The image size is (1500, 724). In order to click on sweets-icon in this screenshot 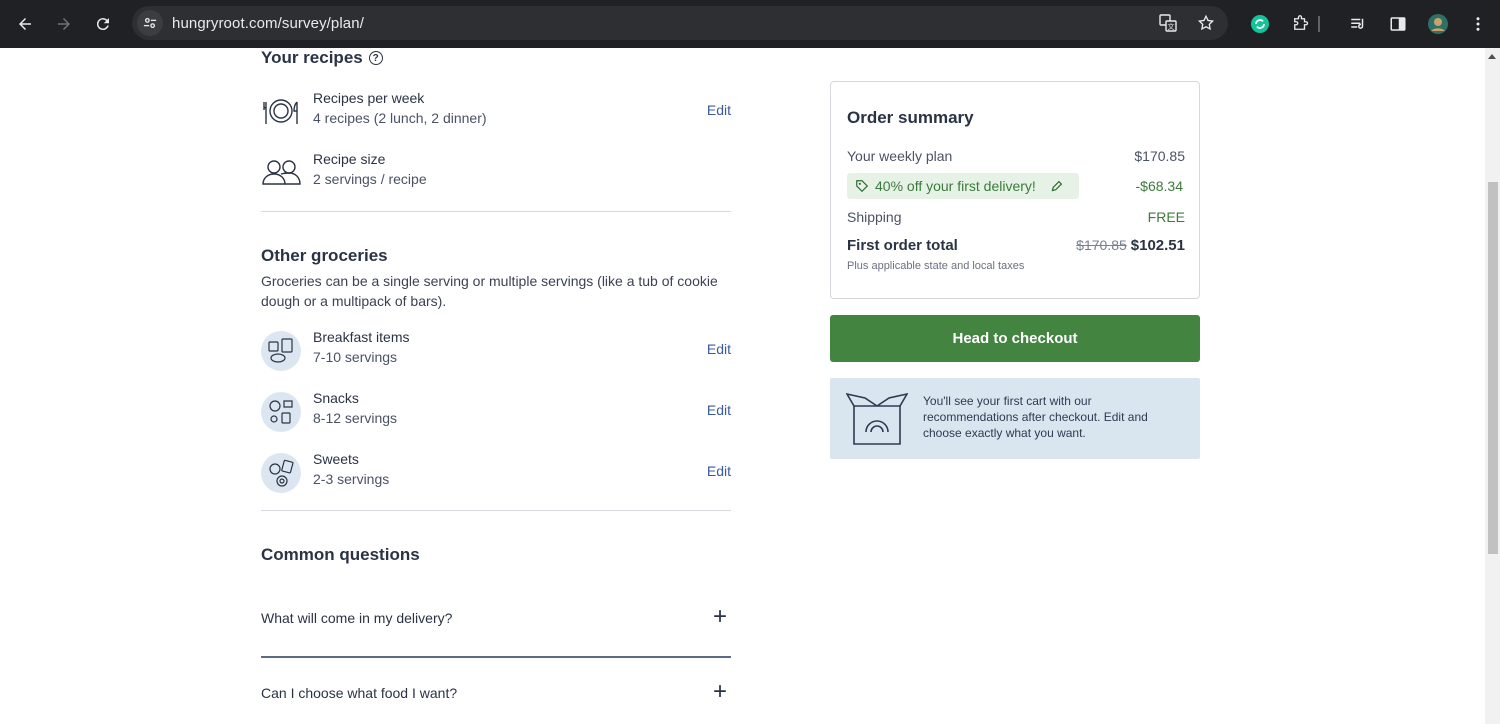, I will do `click(281, 473)`.